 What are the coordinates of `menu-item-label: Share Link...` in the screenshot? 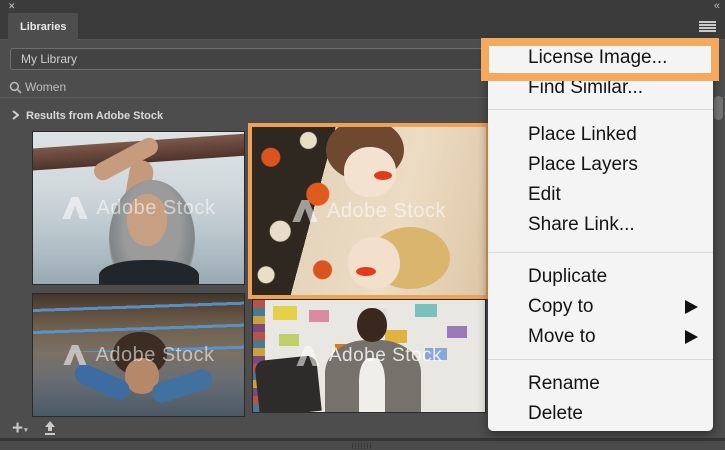 It's located at (581, 224).